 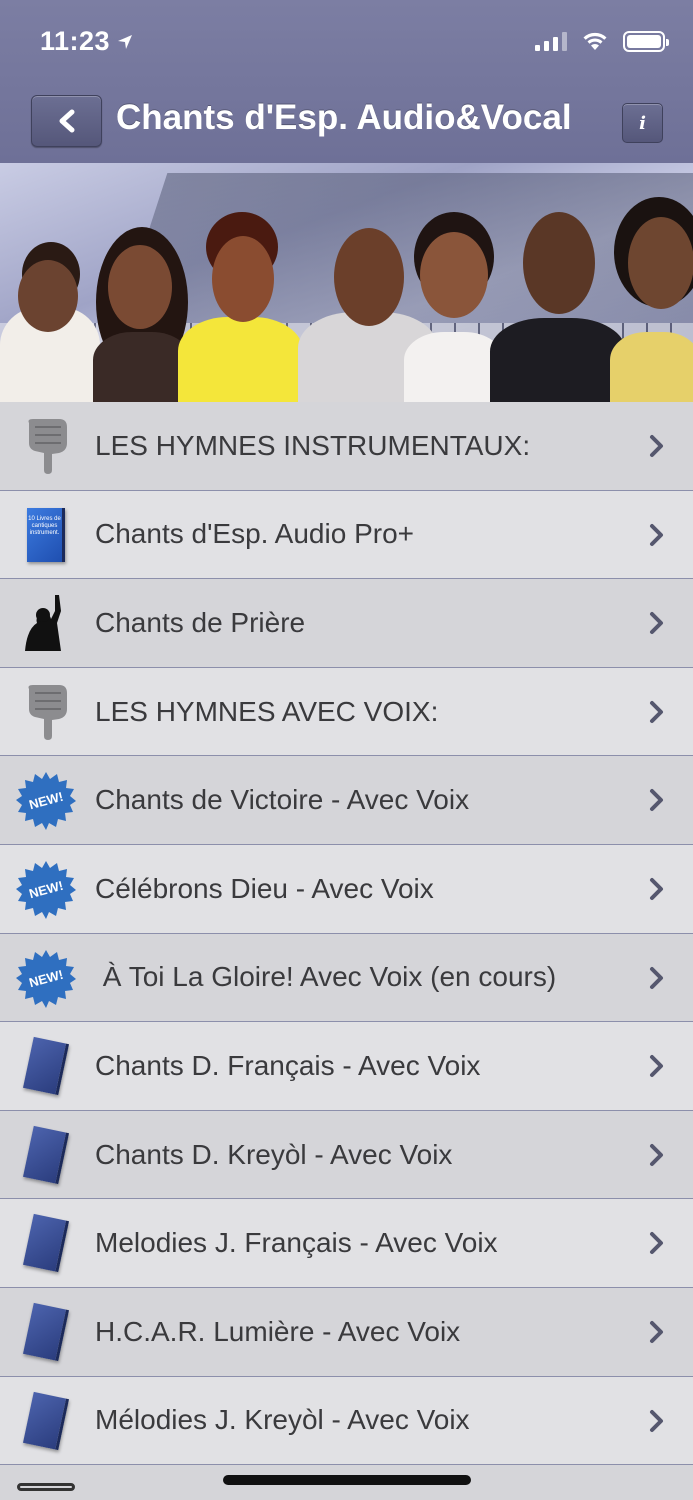 What do you see at coordinates (595, 41) in the screenshot?
I see `wifi-icon` at bounding box center [595, 41].